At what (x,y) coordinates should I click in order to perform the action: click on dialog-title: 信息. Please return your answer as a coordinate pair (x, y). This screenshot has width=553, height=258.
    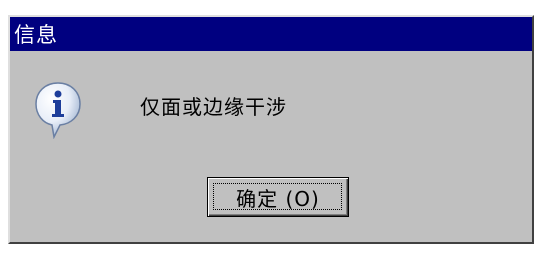
    Looking at the image, I should click on (36, 35).